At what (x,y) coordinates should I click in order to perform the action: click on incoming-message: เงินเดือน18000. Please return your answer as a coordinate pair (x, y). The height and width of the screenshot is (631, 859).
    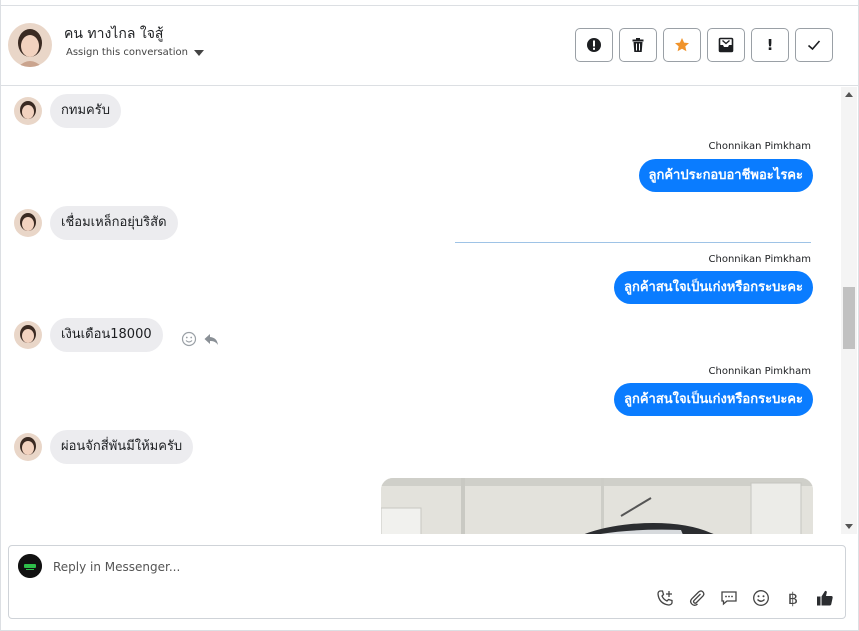
    Looking at the image, I should click on (116, 335).